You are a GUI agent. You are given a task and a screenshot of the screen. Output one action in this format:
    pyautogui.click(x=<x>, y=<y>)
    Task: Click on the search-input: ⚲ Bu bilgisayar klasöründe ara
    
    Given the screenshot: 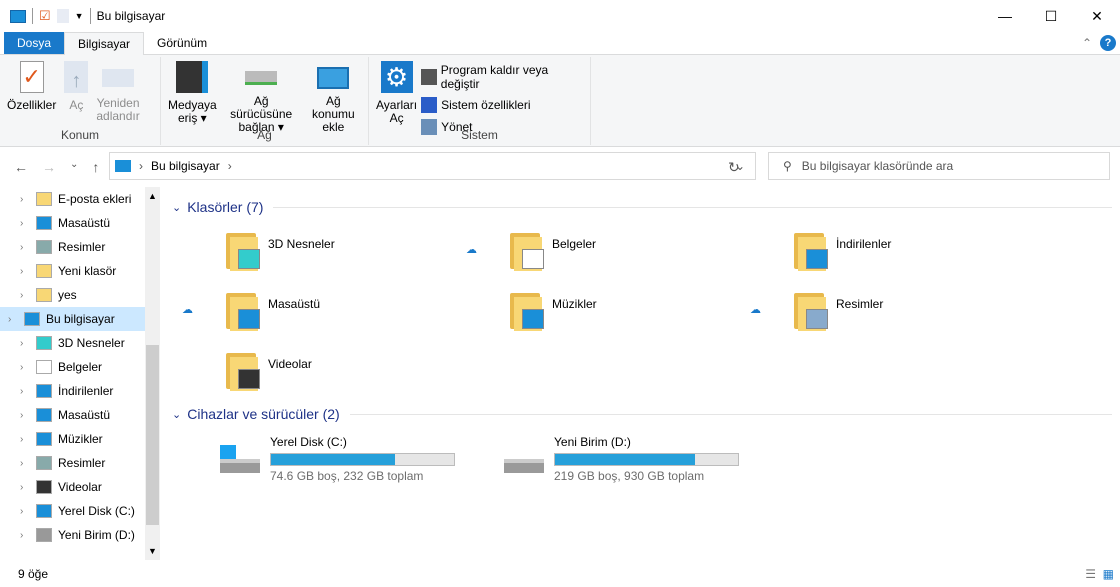 What is the action you would take?
    pyautogui.click(x=939, y=166)
    